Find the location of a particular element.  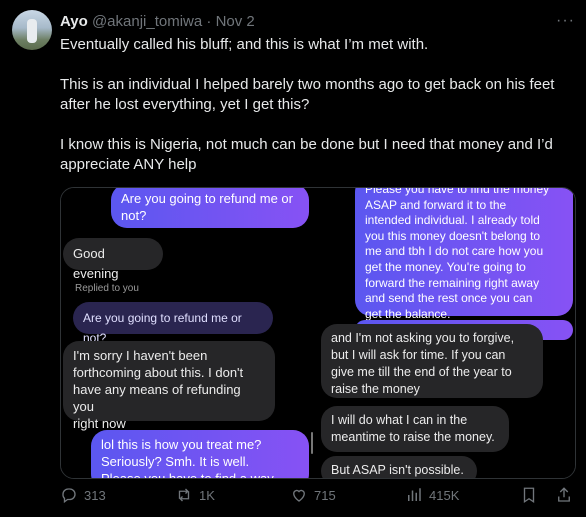

quoted-message: Are you going to refund me or not? is located at coordinates (173, 323).